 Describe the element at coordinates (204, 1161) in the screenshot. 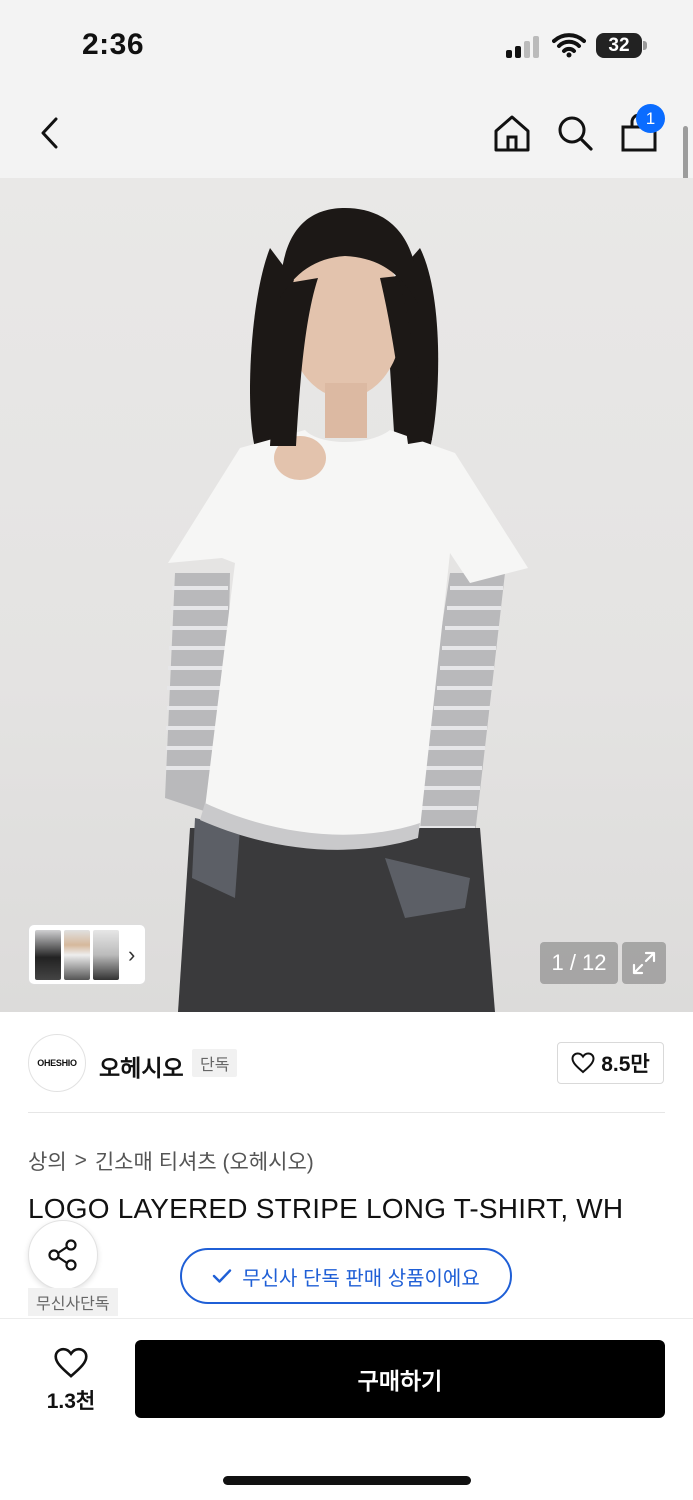

I see `breadcrumb-subcategory: 긴소매 티셔츠 (오헤시오)` at that location.